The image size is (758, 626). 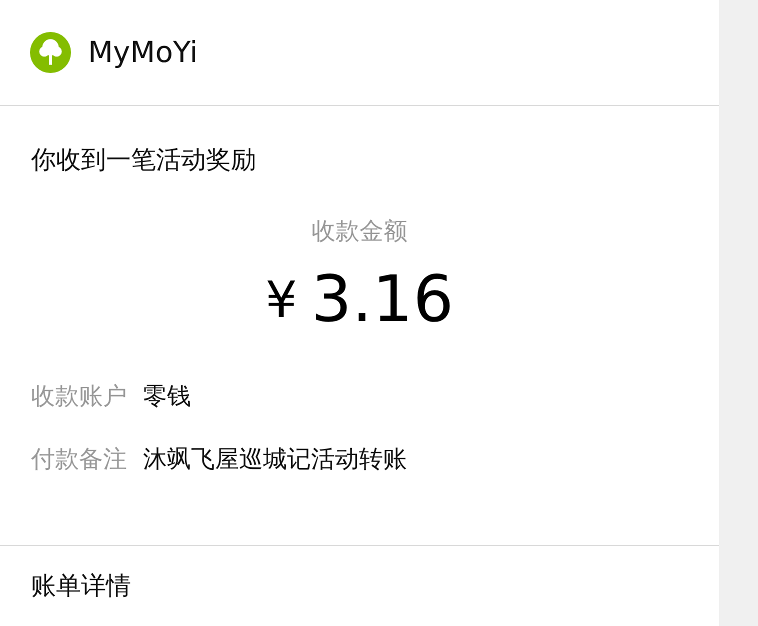 I want to click on detail-value: 零钱, so click(x=167, y=396).